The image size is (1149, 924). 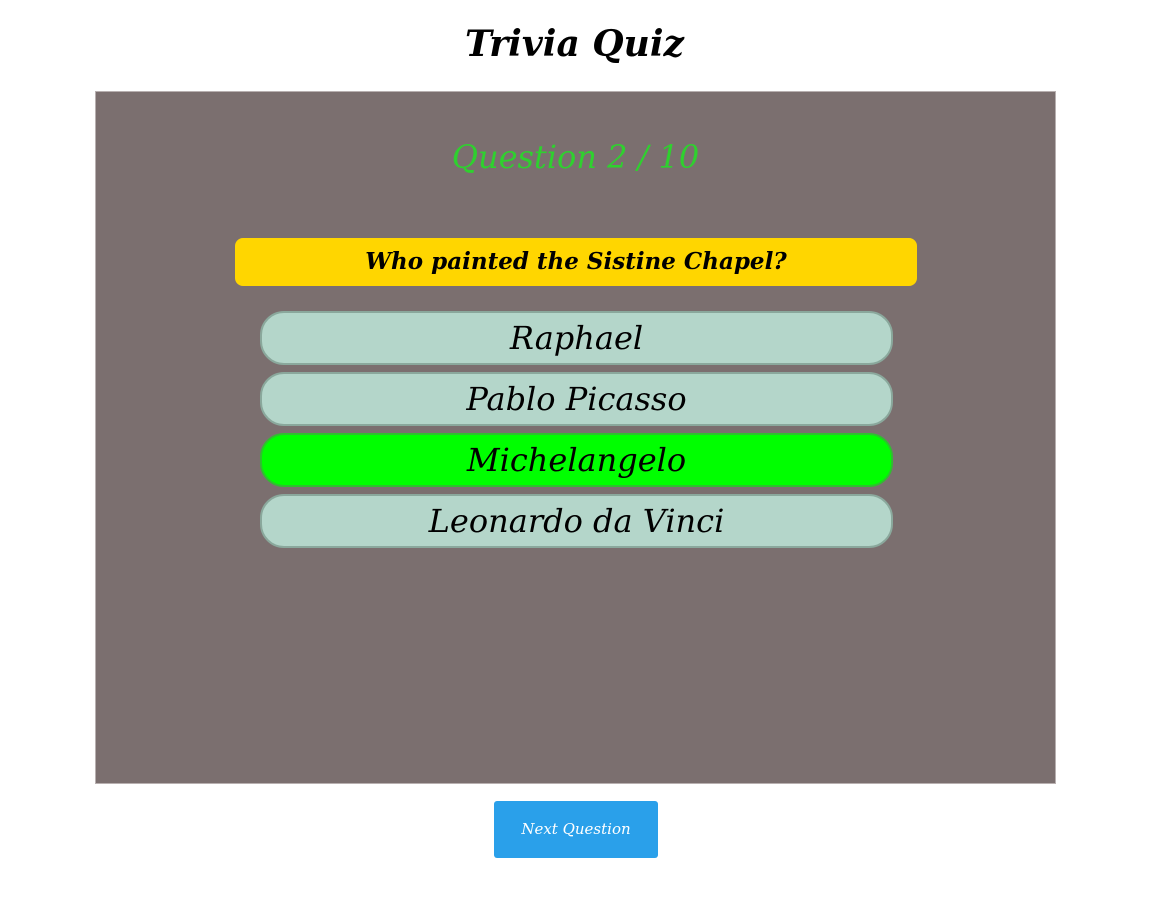 What do you see at coordinates (576, 521) in the screenshot?
I see `answer-option-leonardo-da-vinci: Leonardo da Vinci` at bounding box center [576, 521].